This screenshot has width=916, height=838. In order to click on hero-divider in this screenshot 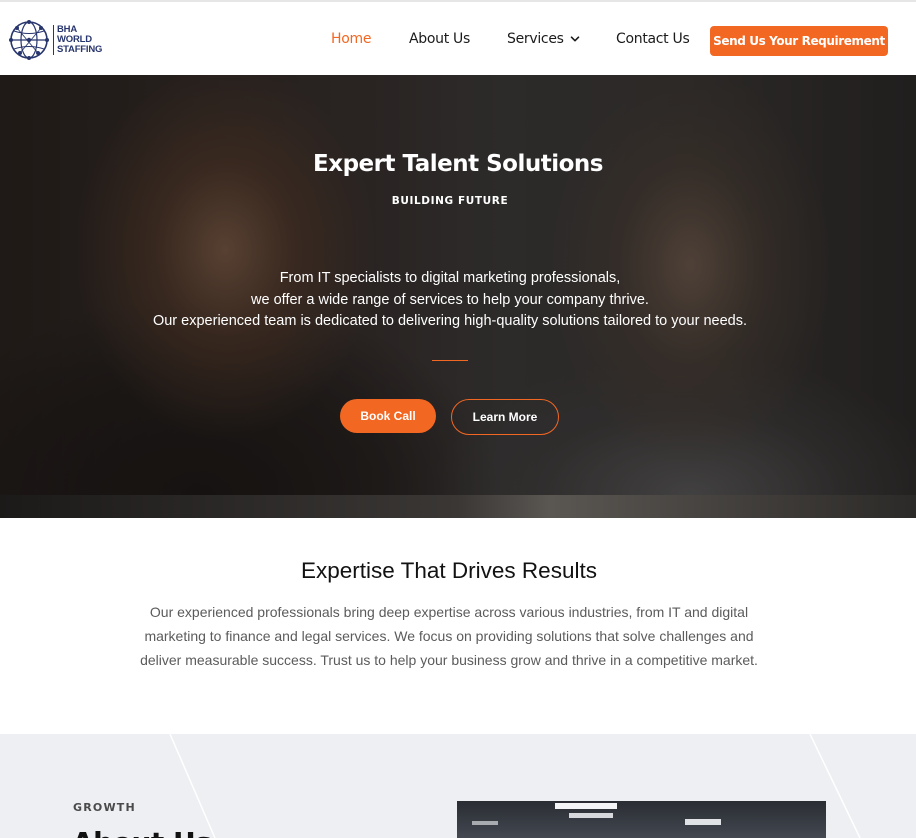, I will do `click(450, 360)`.